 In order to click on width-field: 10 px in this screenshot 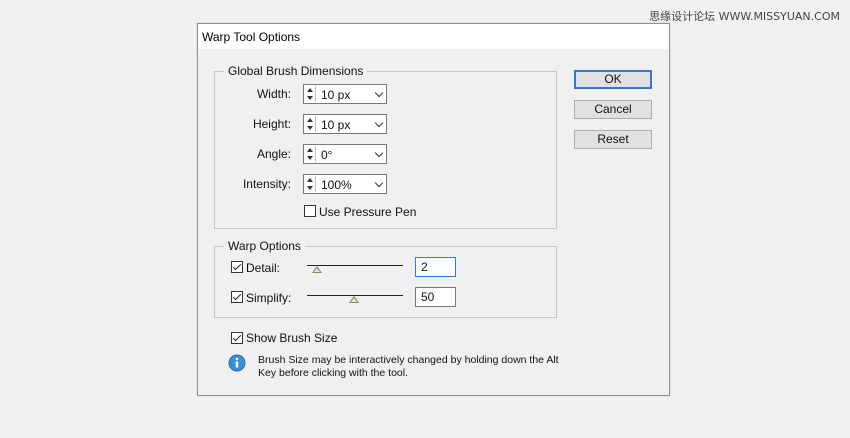, I will do `click(345, 94)`.